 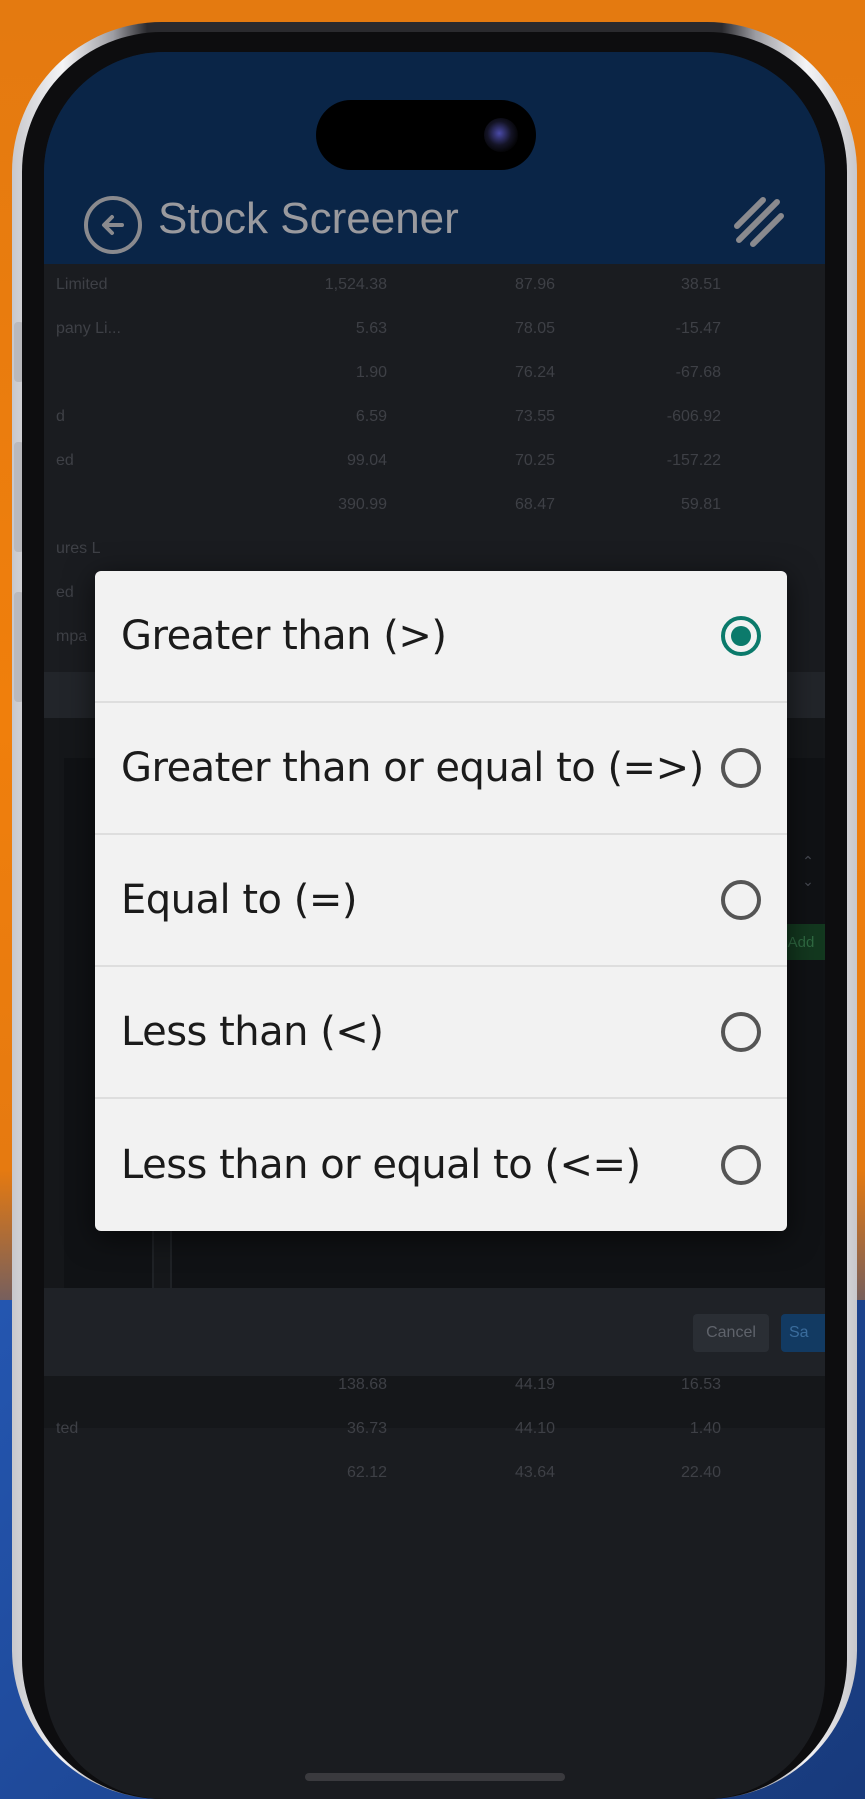 What do you see at coordinates (426, 135) in the screenshot?
I see `dynamic-island` at bounding box center [426, 135].